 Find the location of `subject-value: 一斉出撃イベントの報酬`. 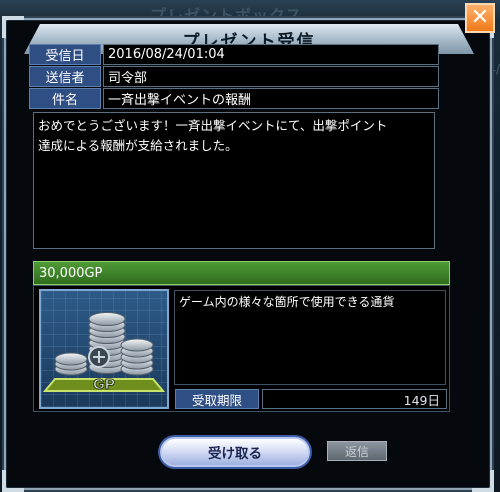

subject-value: 一斉出撃イベントの報酬 is located at coordinates (271, 98).